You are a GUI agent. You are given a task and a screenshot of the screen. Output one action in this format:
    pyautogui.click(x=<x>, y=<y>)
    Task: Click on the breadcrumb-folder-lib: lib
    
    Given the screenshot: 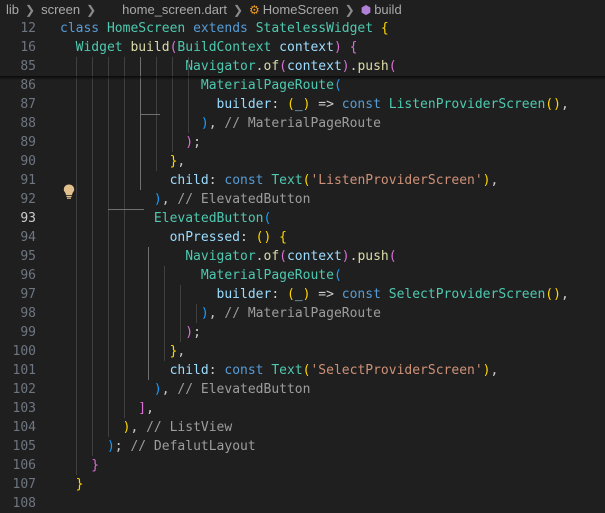 What is the action you would take?
    pyautogui.click(x=12, y=9)
    